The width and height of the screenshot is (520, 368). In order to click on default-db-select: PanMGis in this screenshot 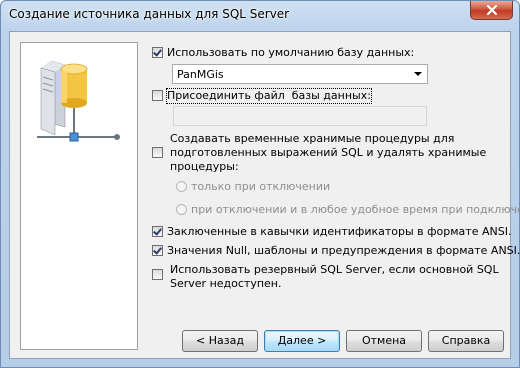, I will do `click(300, 74)`.